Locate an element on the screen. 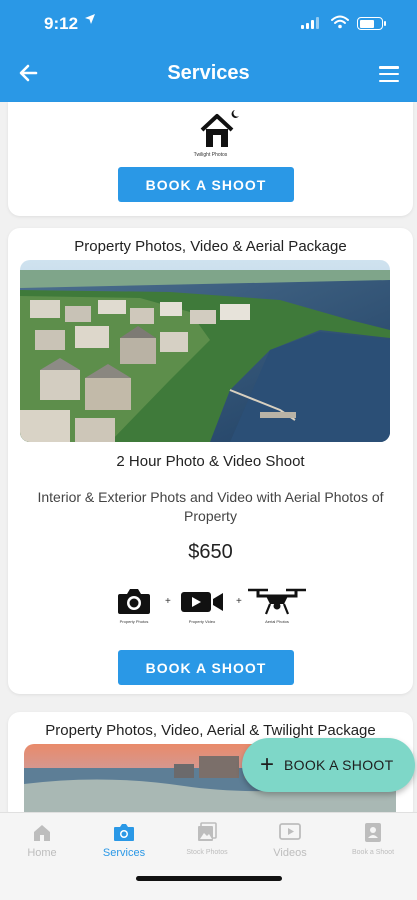 This screenshot has width=417, height=900. book-shoot-fab: + BOOK A SHOOT is located at coordinates (328, 765).